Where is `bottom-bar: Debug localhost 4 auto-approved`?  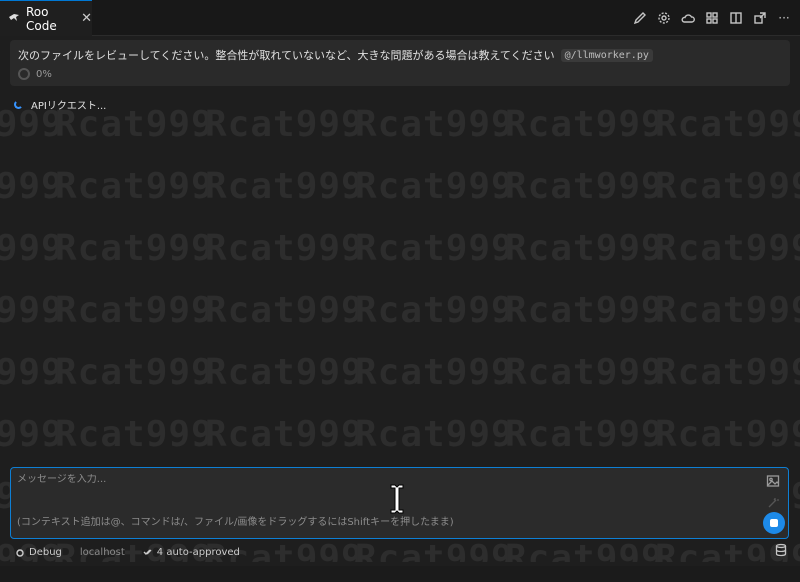 bottom-bar: Debug localhost 4 auto-approved is located at coordinates (400, 552).